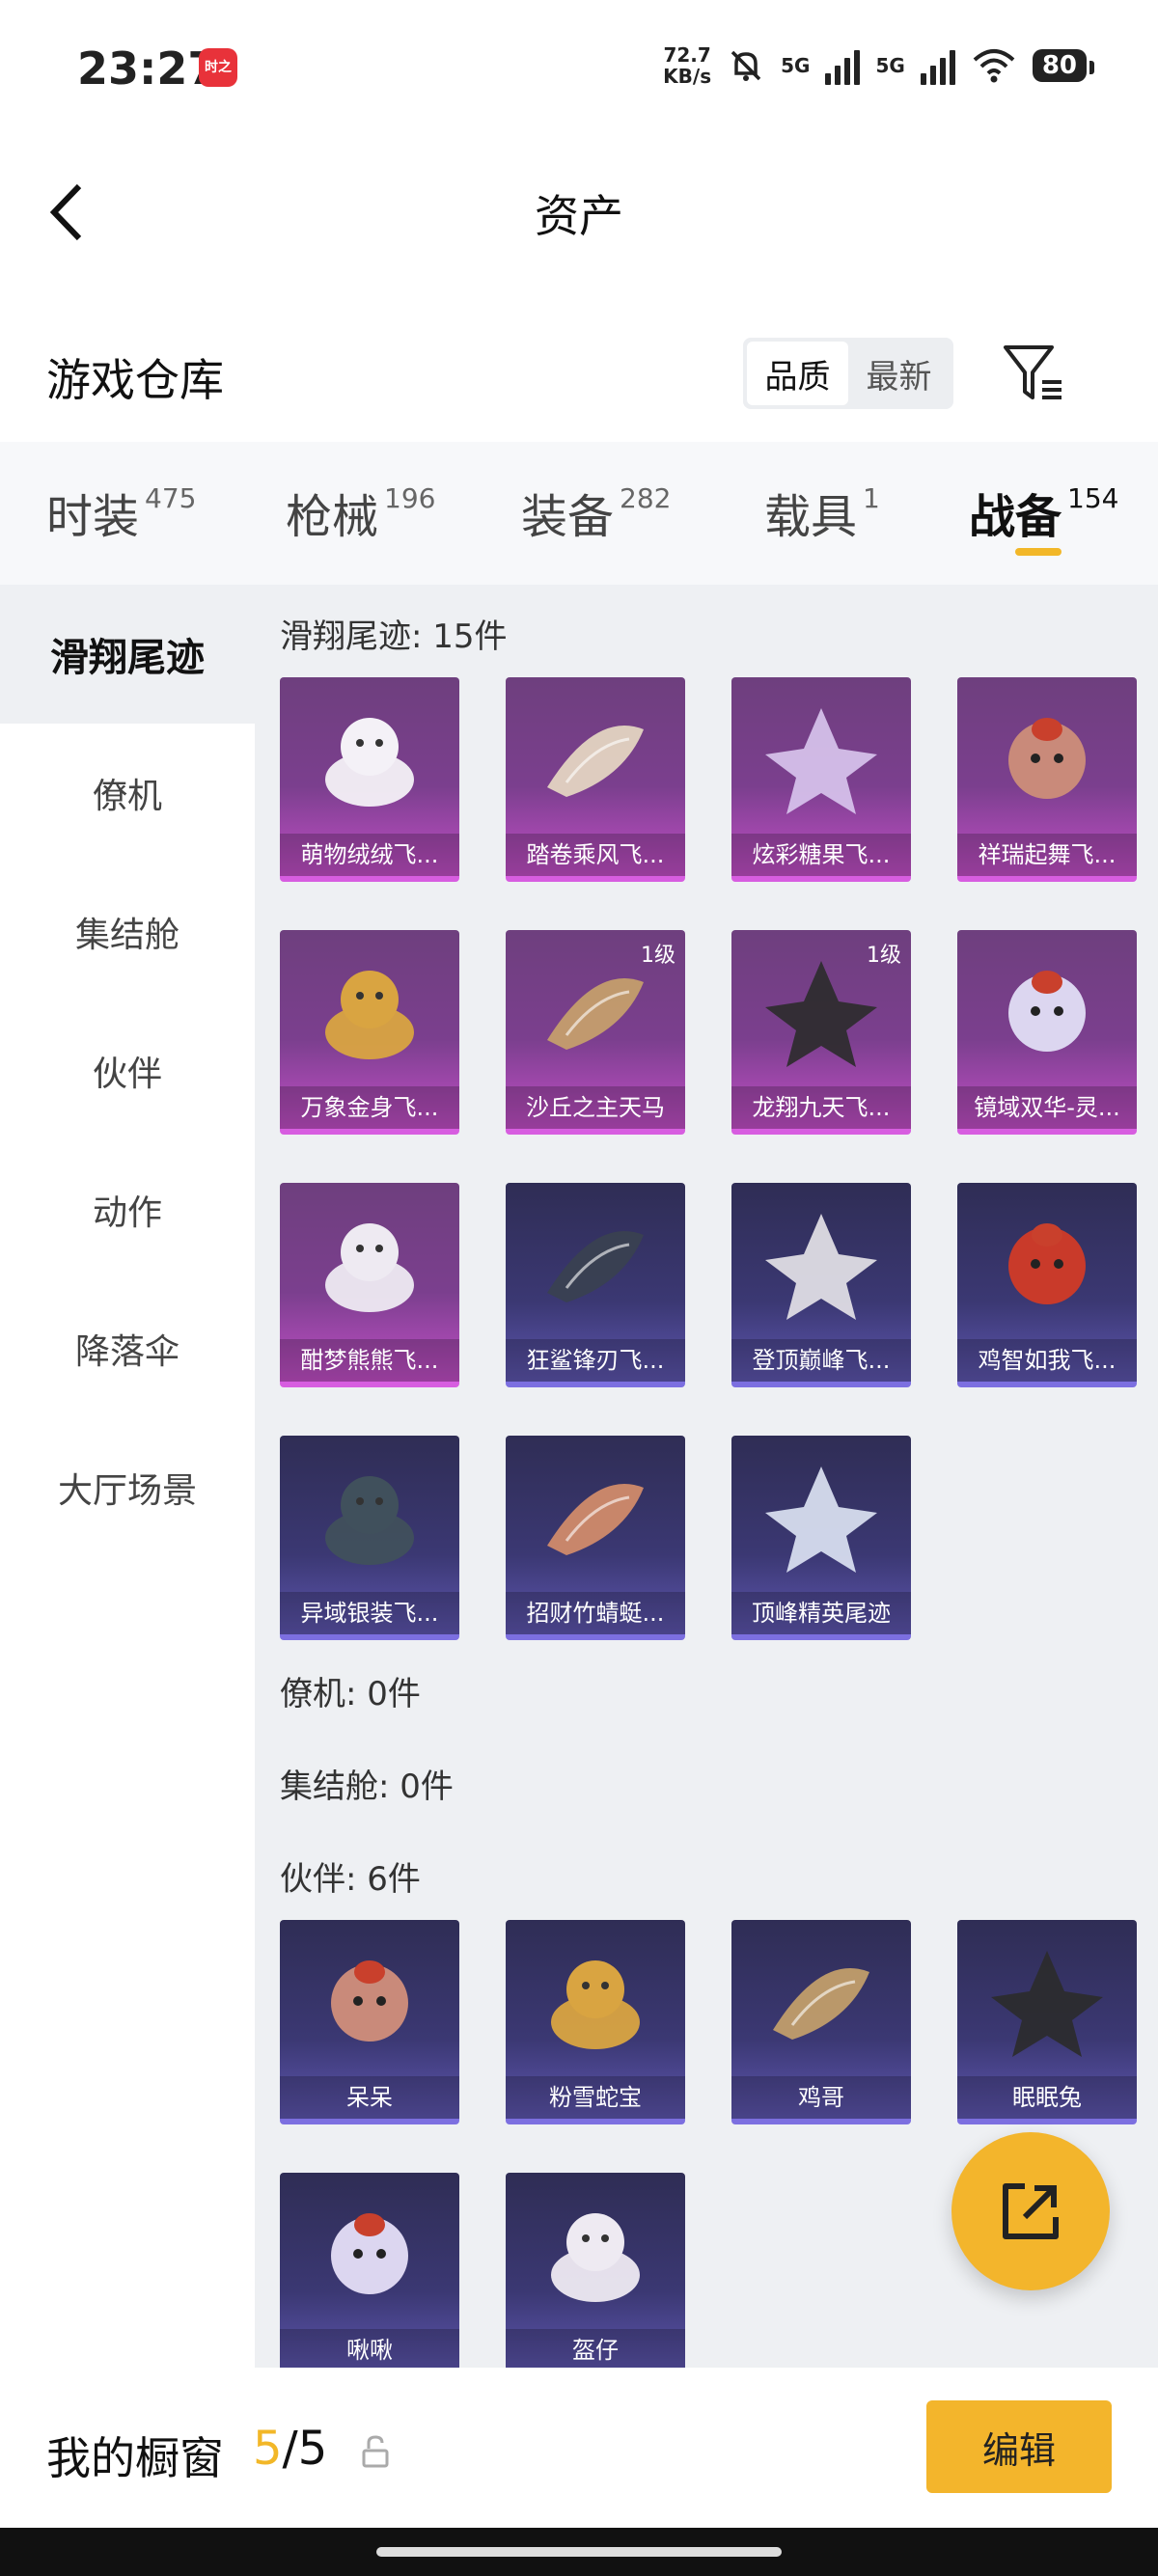 This screenshot has width=1158, height=2576. What do you see at coordinates (658, 956) in the screenshot?
I see `level-badge: 1级` at bounding box center [658, 956].